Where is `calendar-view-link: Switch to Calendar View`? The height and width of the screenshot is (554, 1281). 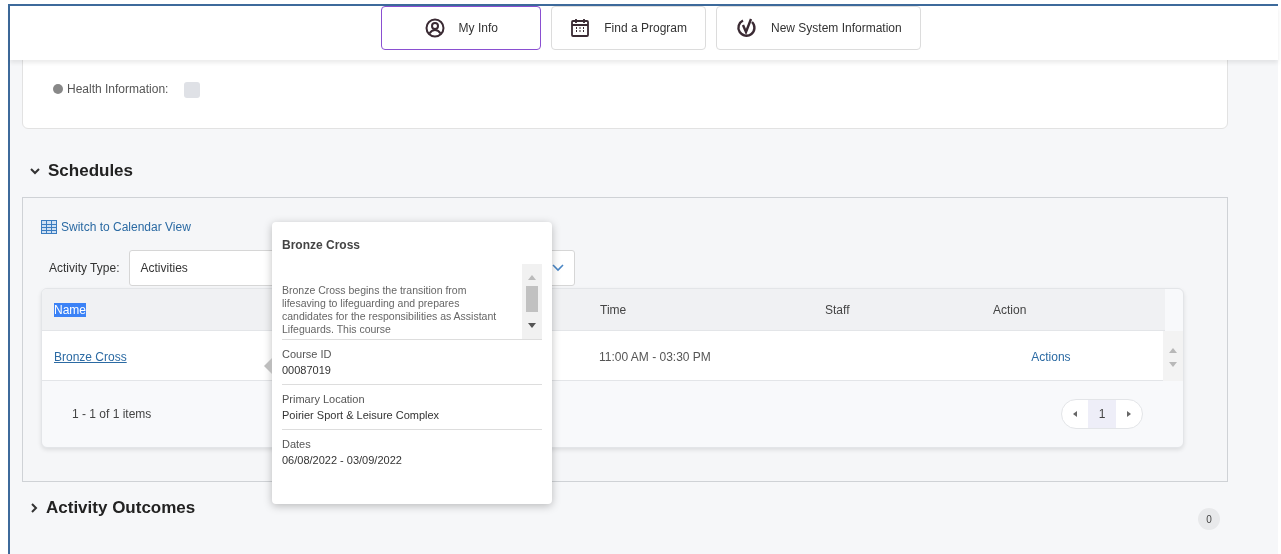
calendar-view-link: Switch to Calendar View is located at coordinates (116, 227).